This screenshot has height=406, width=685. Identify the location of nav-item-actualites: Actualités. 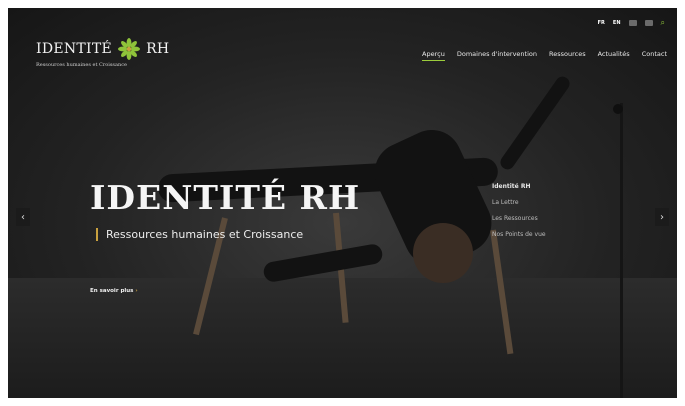
(614, 55).